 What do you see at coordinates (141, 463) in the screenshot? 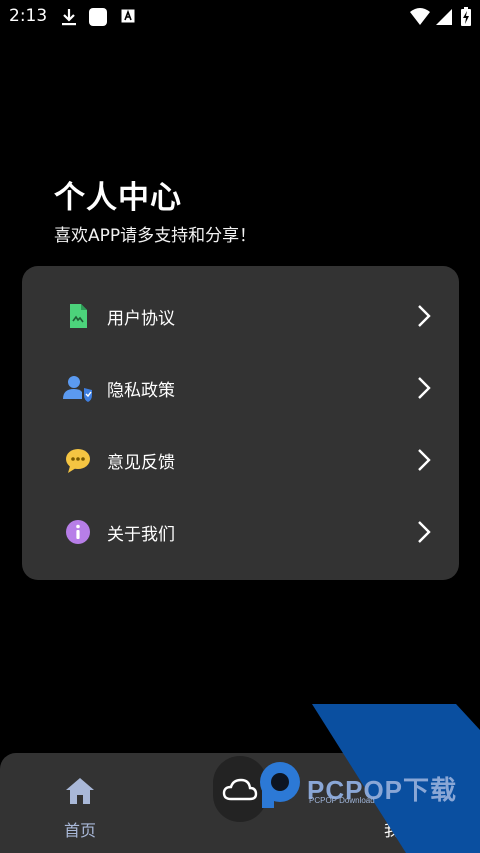
I see `menu-item-label: 意见反馈` at bounding box center [141, 463].